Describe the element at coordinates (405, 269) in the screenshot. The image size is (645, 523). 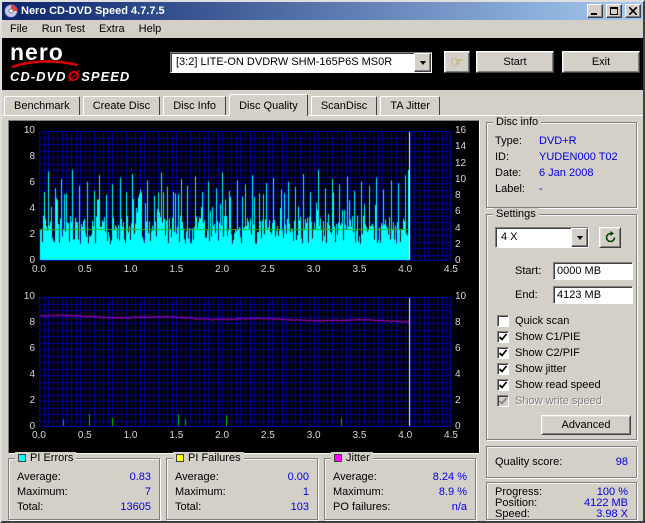
I see `axis-tick-label: 4.0` at that location.